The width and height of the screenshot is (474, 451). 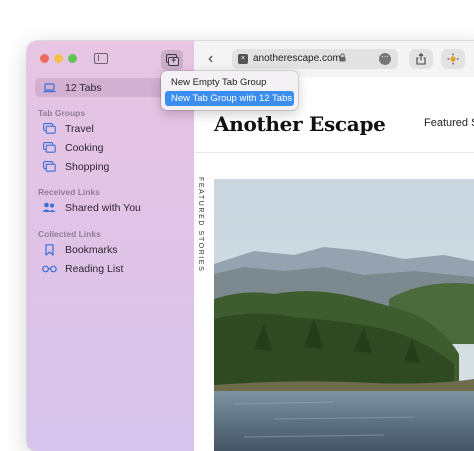 I want to click on minimize-window-button, so click(x=58, y=58).